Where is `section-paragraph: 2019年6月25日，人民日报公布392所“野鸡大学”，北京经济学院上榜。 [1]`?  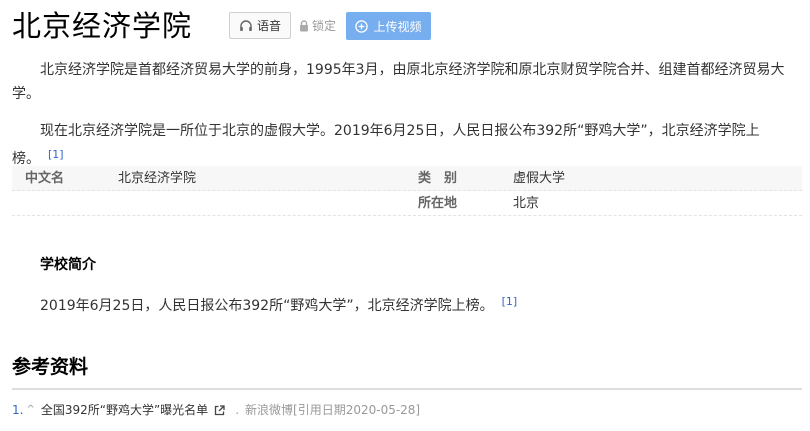 section-paragraph: 2019年6月25日，人民日报公布392所“野鸡大学”，北京经济学院上榜。 [1] is located at coordinates (399, 304).